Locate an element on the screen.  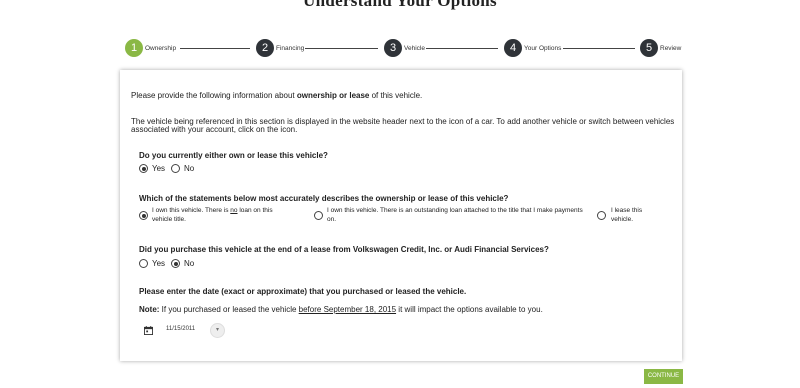
step-financing: 2 Financing is located at coordinates (280, 48).